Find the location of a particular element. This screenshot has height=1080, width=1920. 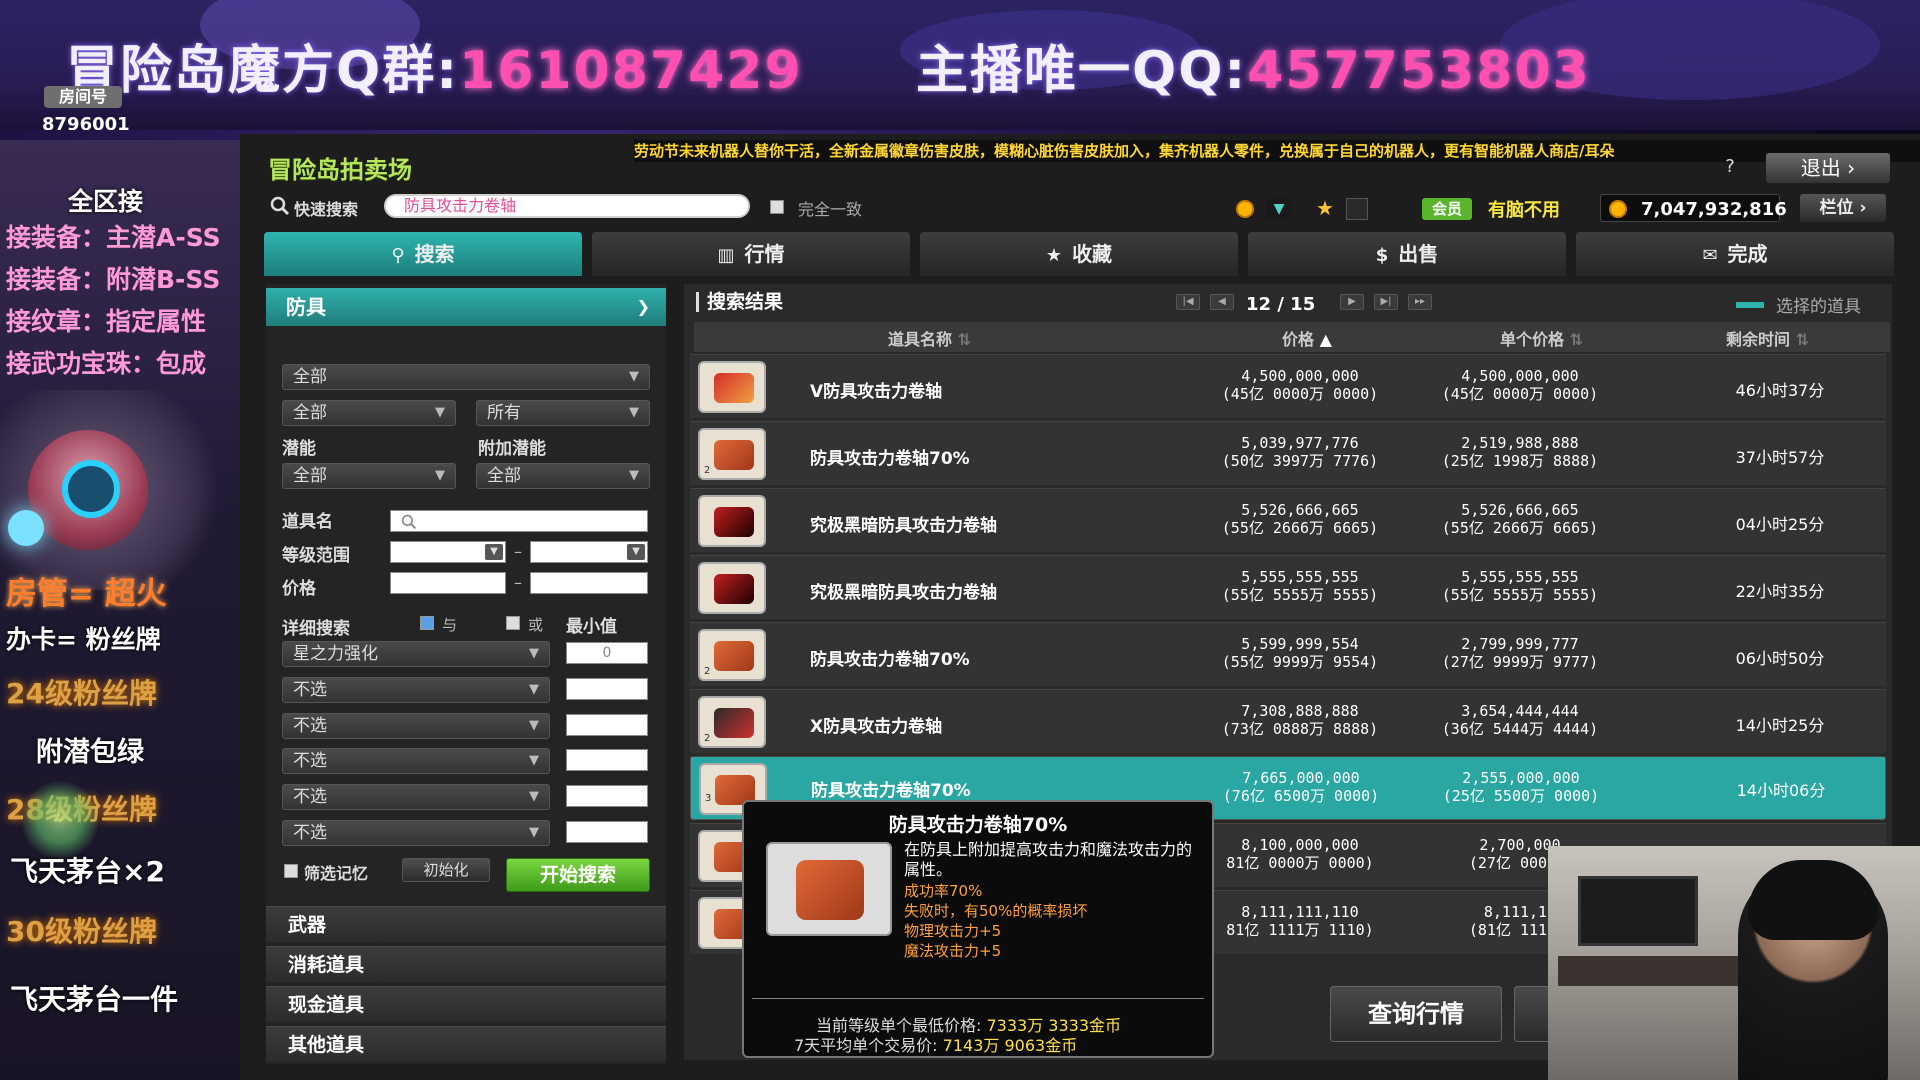

price-cn: 81亿 0000万 0000) is located at coordinates (1300, 863).